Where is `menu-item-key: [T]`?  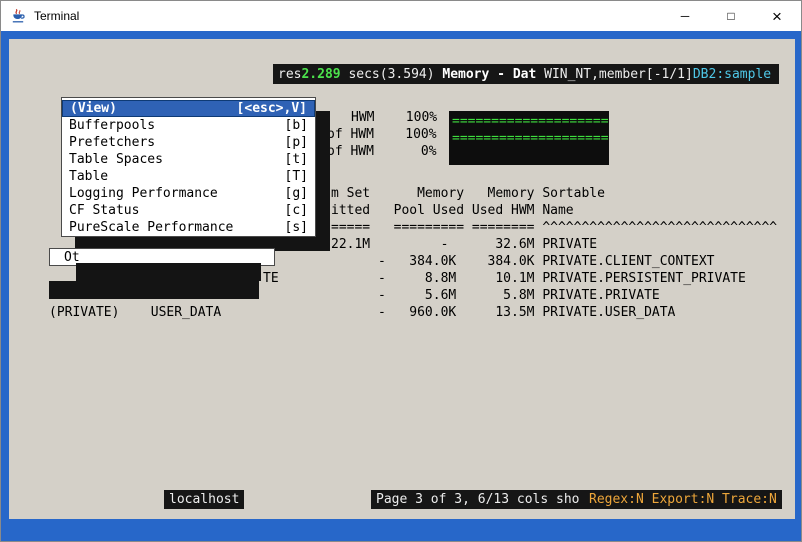 menu-item-key: [T] is located at coordinates (296, 176).